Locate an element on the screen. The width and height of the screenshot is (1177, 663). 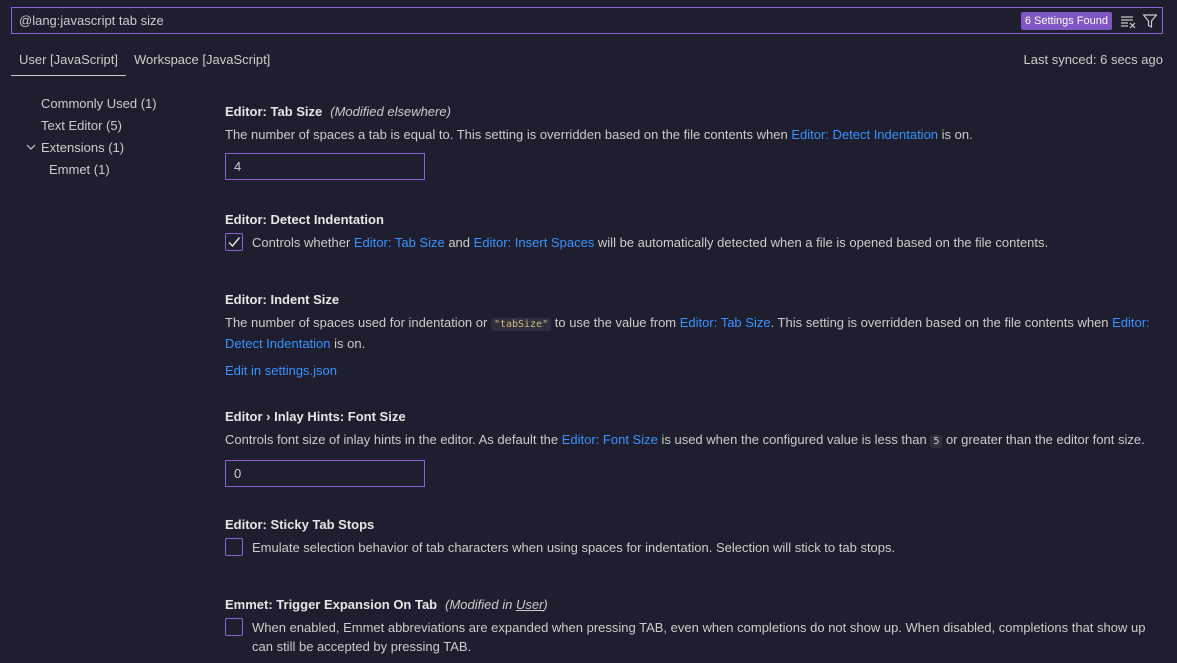
filter-icon is located at coordinates (1150, 21).